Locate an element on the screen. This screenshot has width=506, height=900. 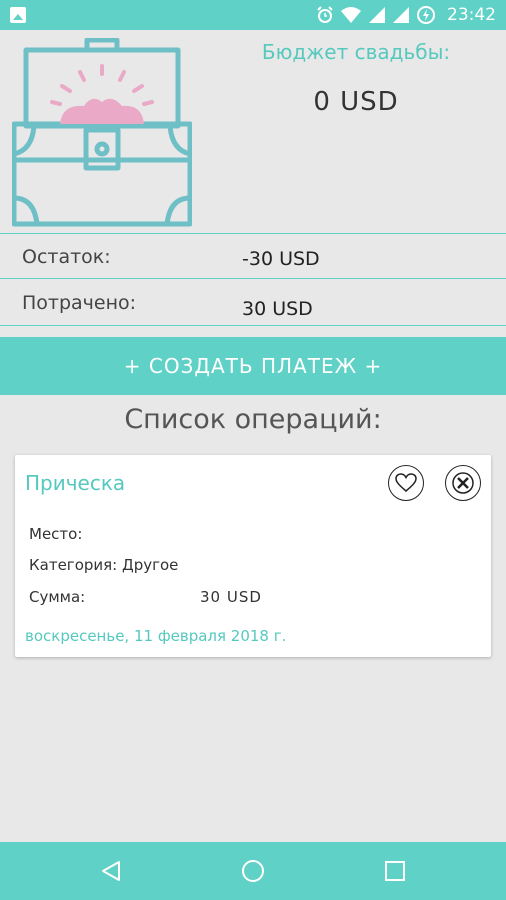
home-circle-icon is located at coordinates (253, 871).